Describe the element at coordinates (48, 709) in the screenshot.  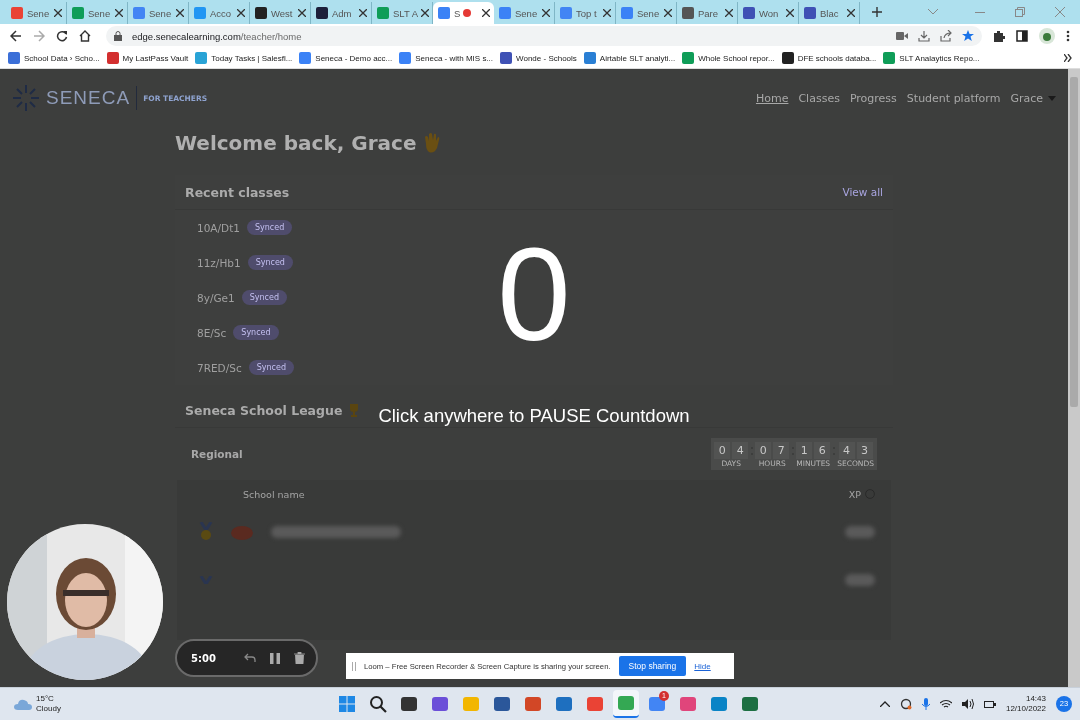
I see `weather-condition: Cloudy` at that location.